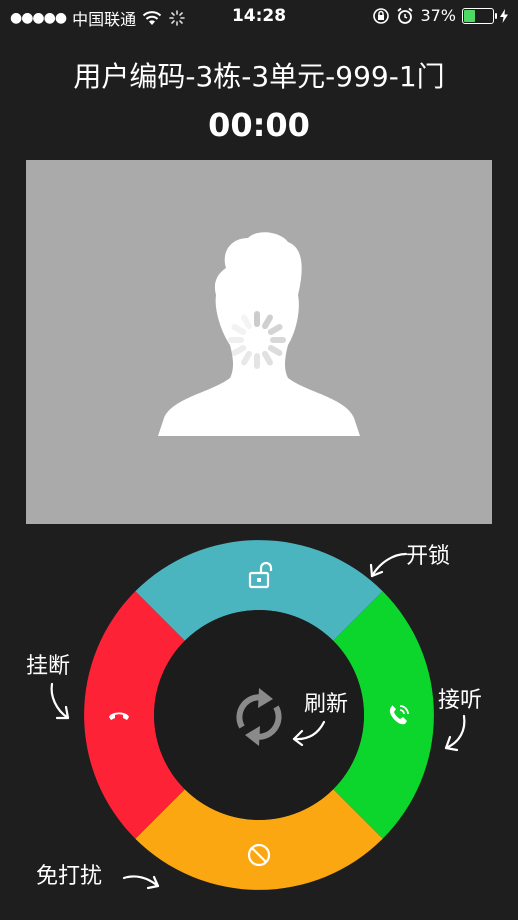 This screenshot has height=920, width=518. I want to click on unlock-hint-label: 开锁, so click(428, 556).